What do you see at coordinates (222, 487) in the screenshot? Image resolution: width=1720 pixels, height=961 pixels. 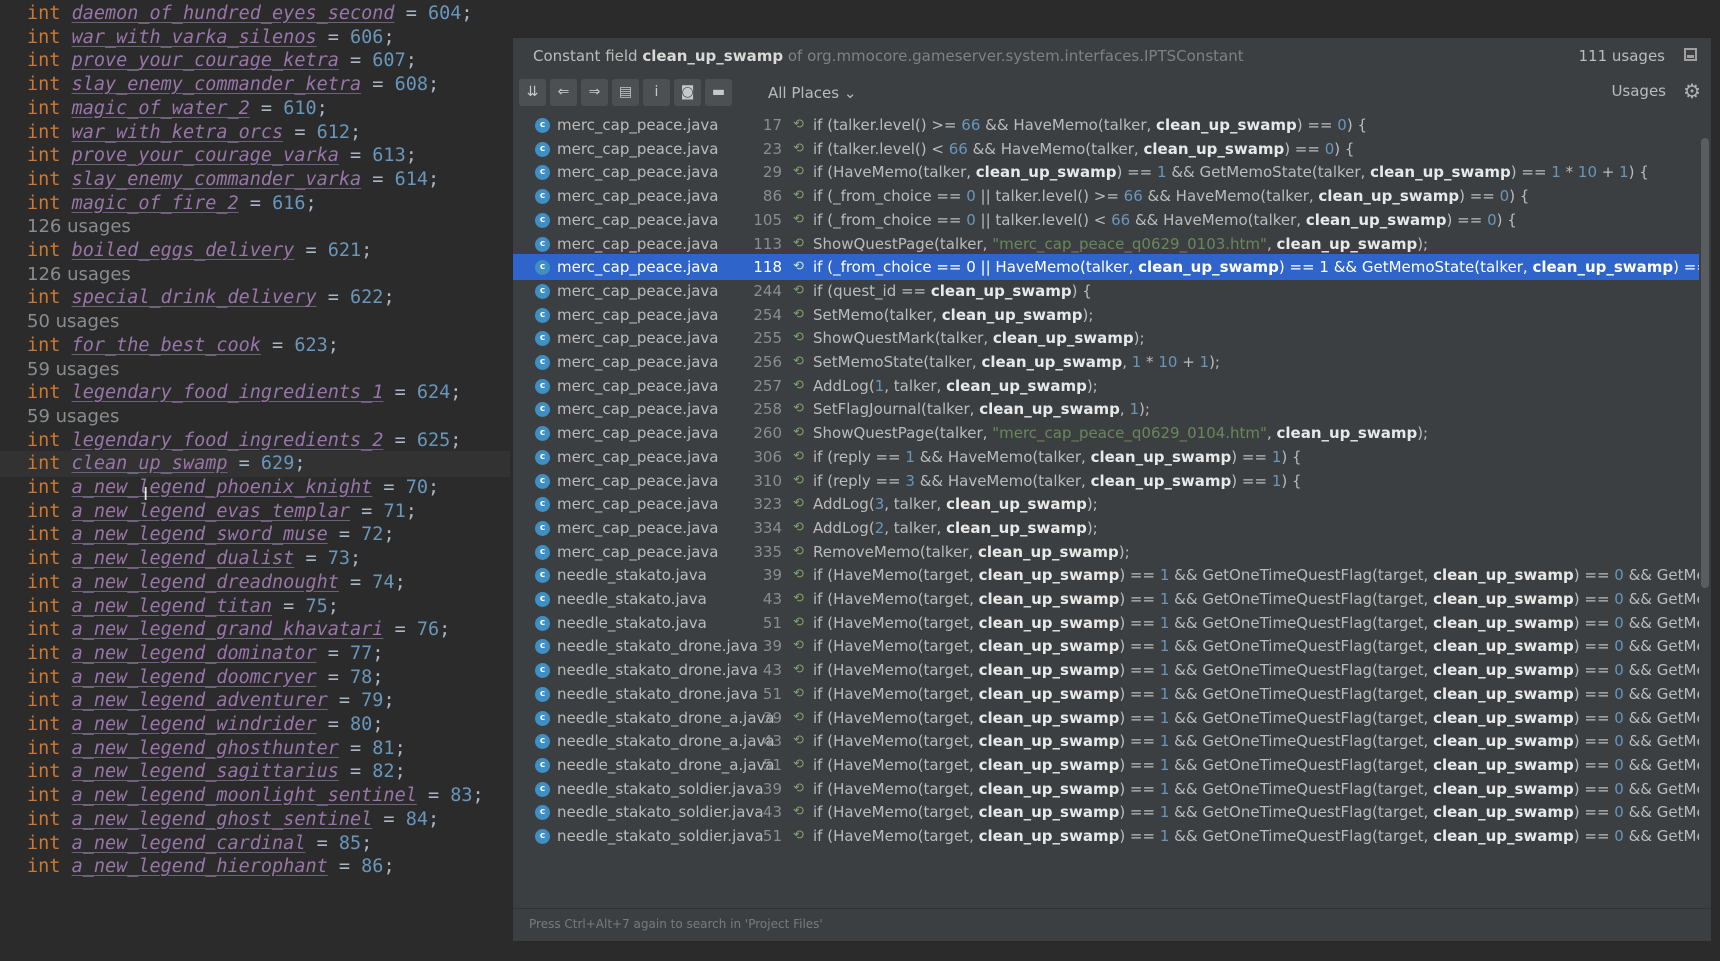 I see `field-name: a_new_legend_phoenix_knight` at bounding box center [222, 487].